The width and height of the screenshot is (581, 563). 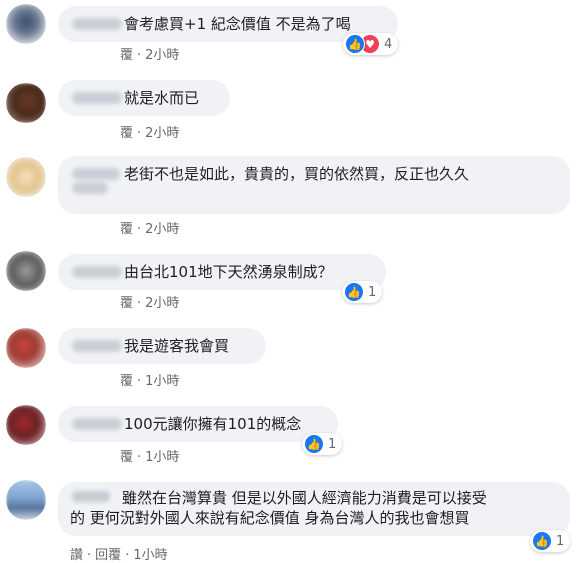 What do you see at coordinates (270, 518) in the screenshot?
I see `comment-text-line-2: 的 更何況對外國人來說有紀念價值 身為台灣人的我也會想買` at bounding box center [270, 518].